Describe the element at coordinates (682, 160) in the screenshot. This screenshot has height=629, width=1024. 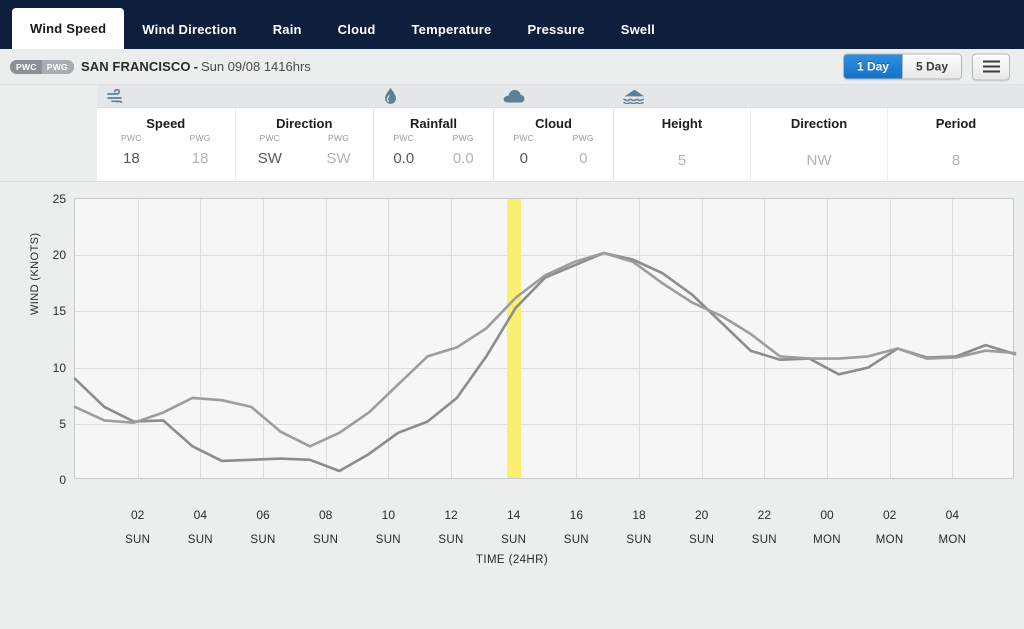
I see `summary-value: 5` at that location.